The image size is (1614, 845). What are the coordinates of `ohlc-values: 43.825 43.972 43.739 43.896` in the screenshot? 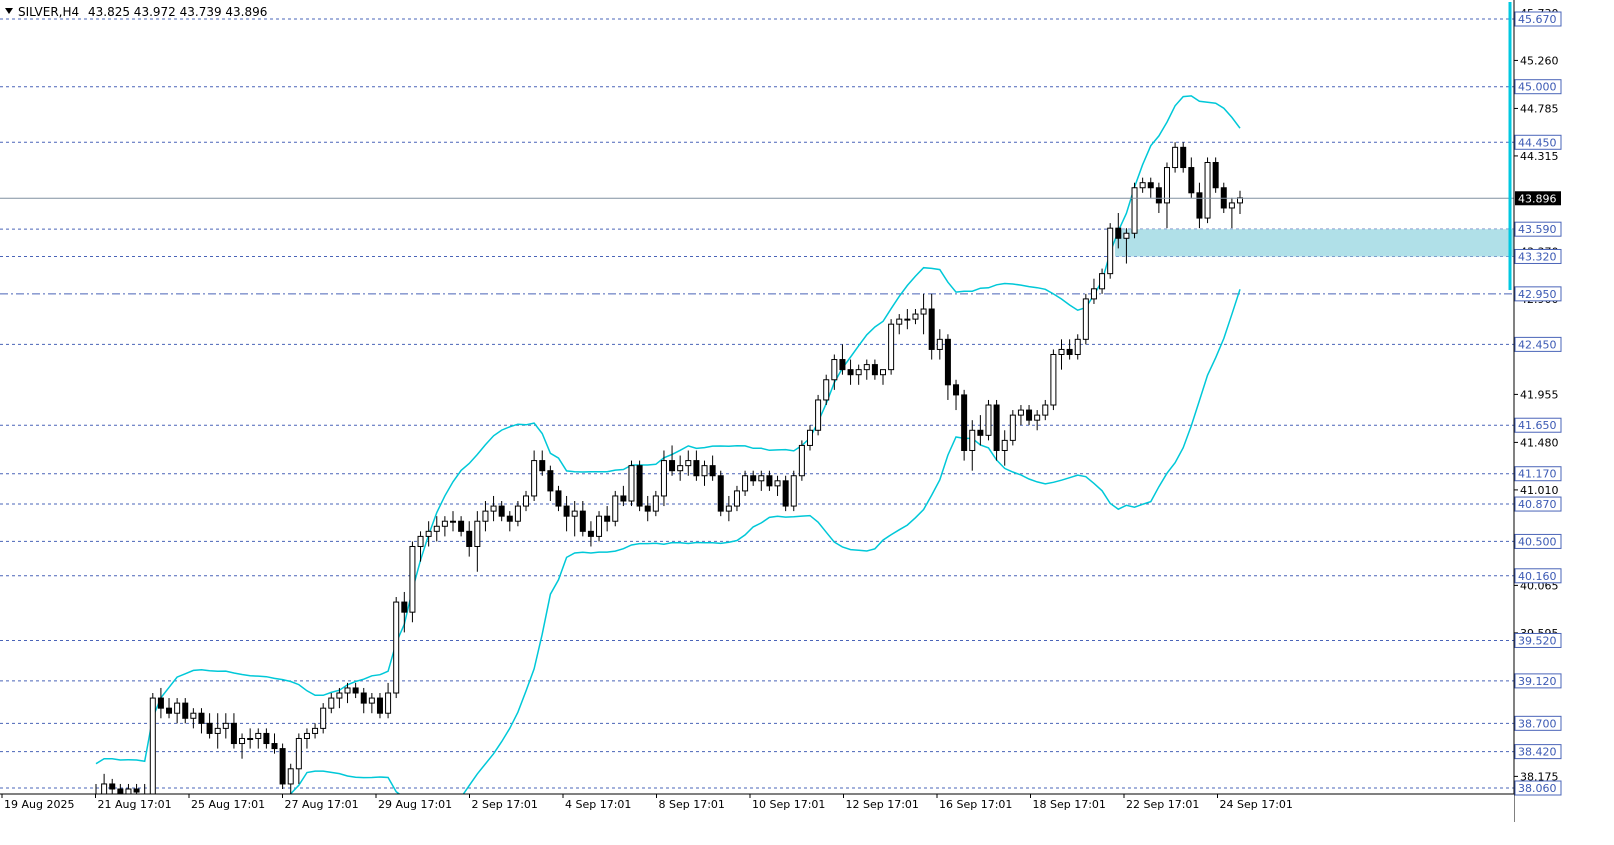 It's located at (177, 12).